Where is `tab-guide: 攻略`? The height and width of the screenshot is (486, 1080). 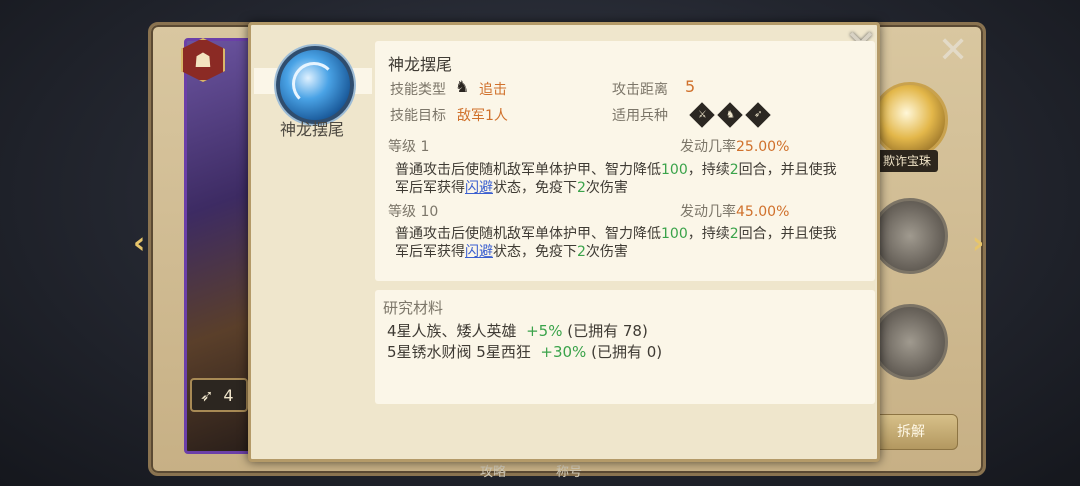
tab-guide: 攻略 is located at coordinates (493, 470).